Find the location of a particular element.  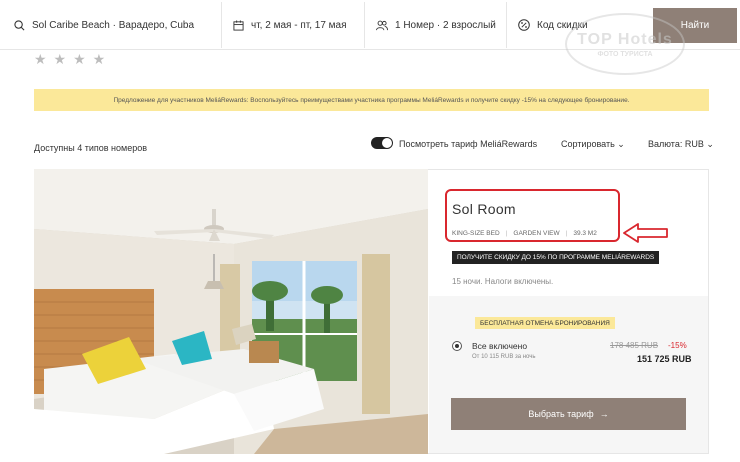

final-price: 151 725 RUB is located at coordinates (664, 359).